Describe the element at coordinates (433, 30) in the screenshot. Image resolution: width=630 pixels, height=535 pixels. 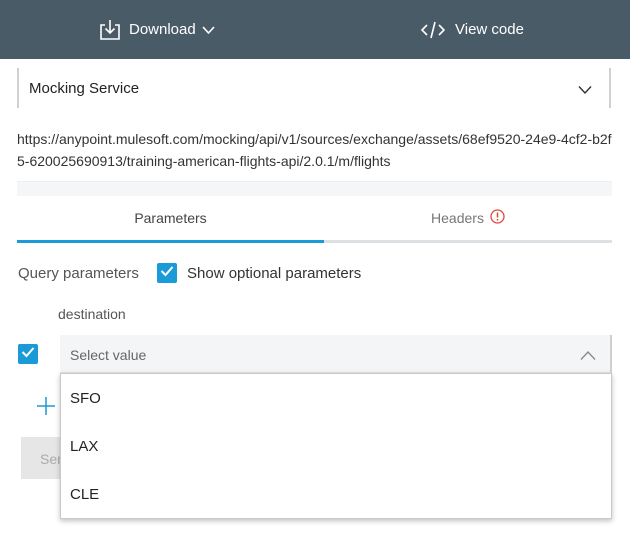
I see `code-icon` at that location.